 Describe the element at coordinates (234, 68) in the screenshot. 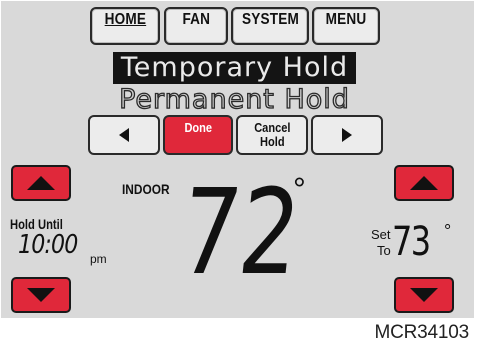

I see `temporary-hold-option: Temporary Hold` at that location.